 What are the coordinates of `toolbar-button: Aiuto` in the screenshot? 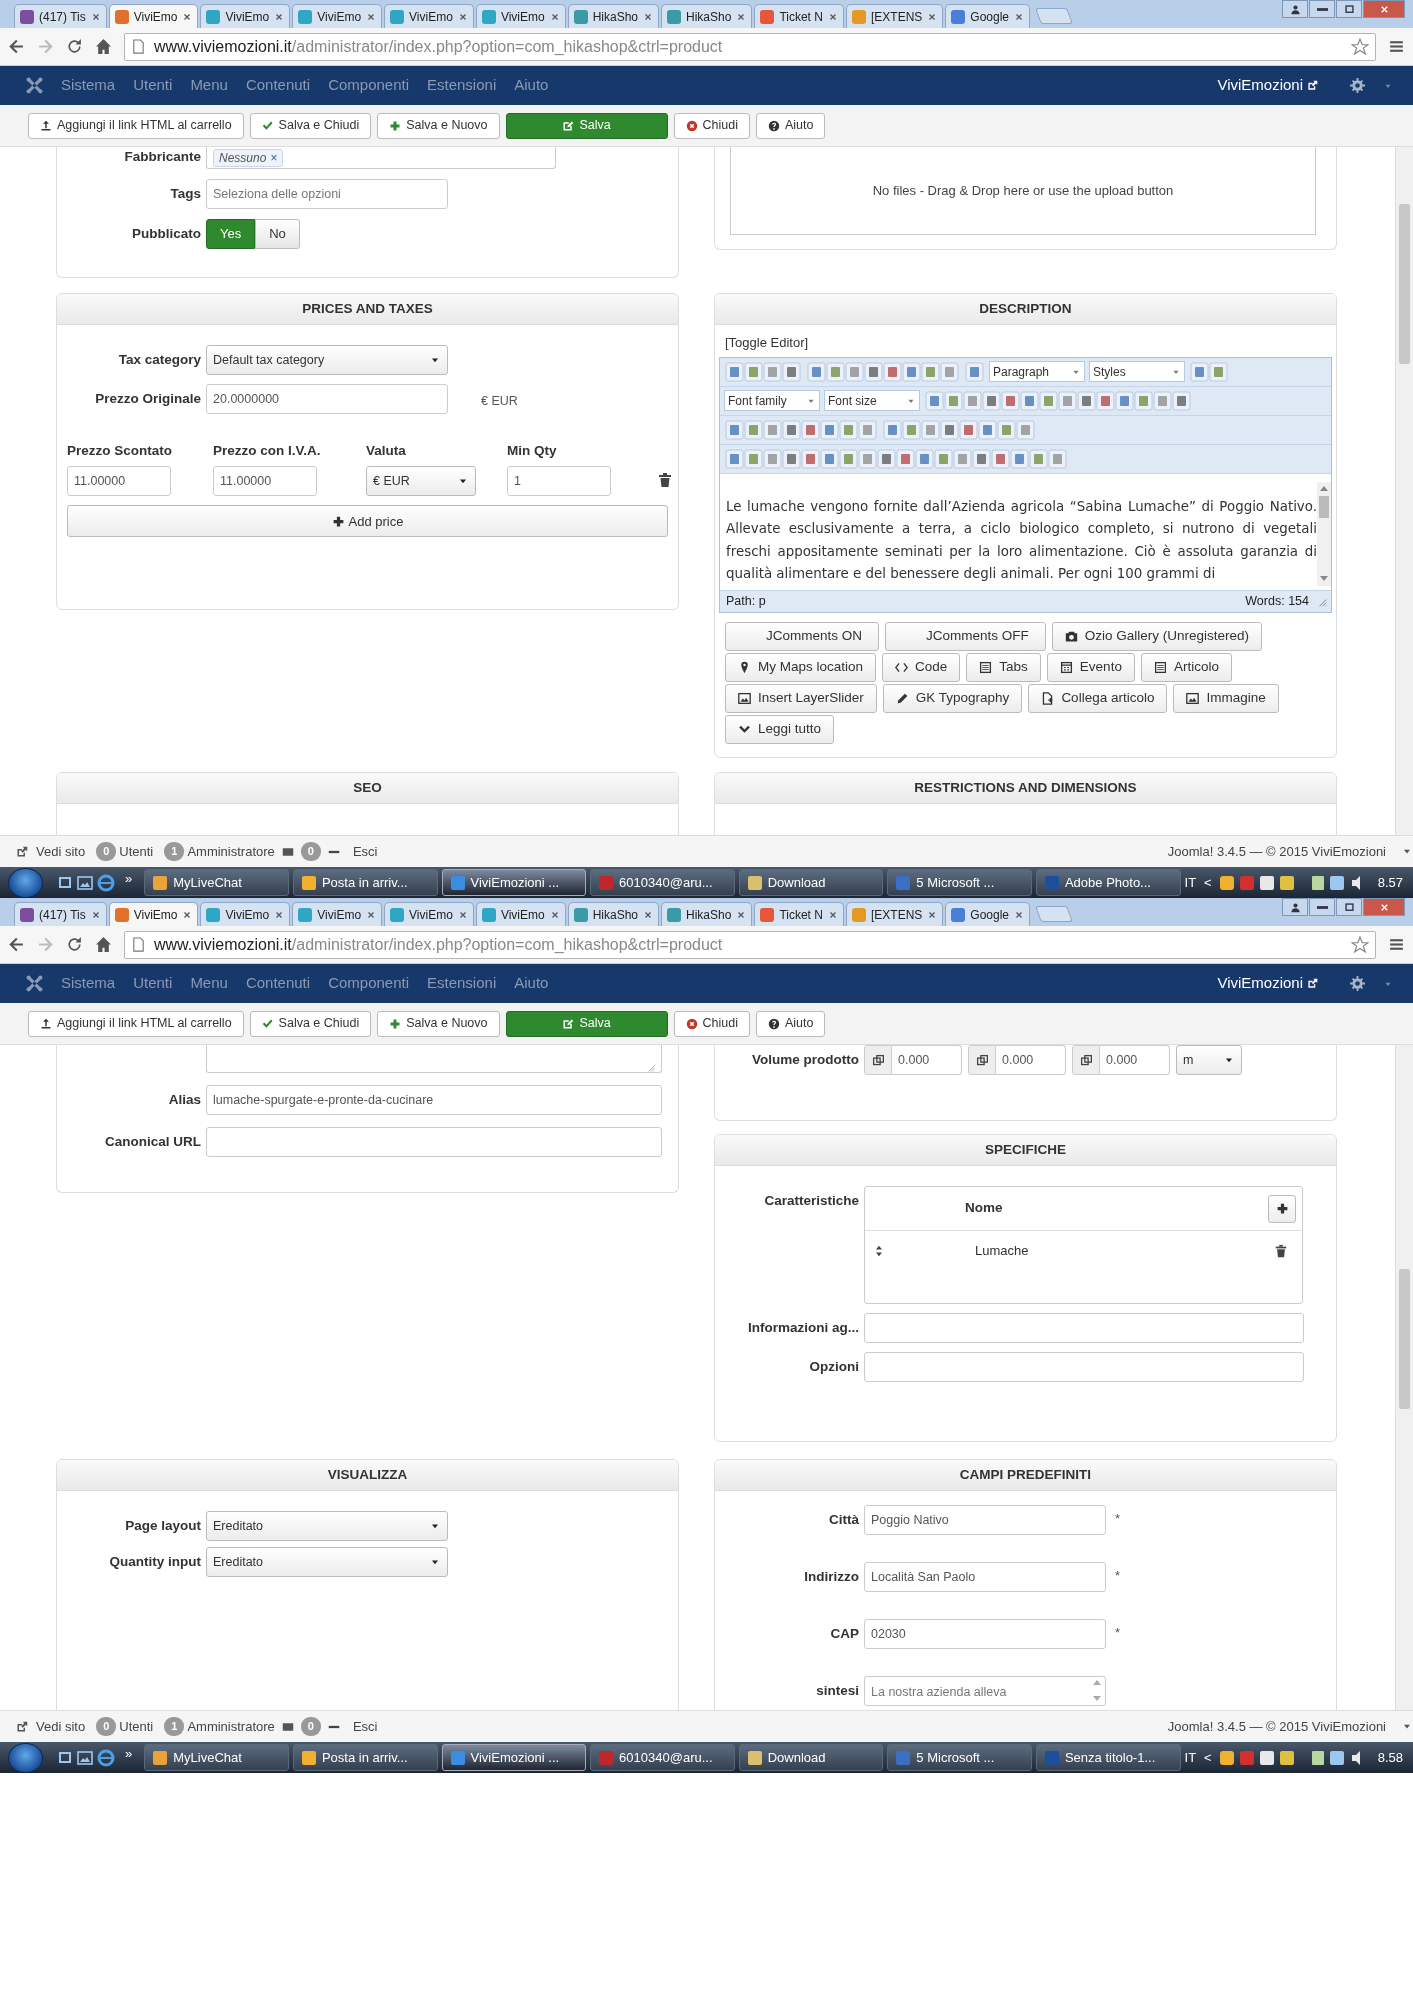 It's located at (790, 1023).